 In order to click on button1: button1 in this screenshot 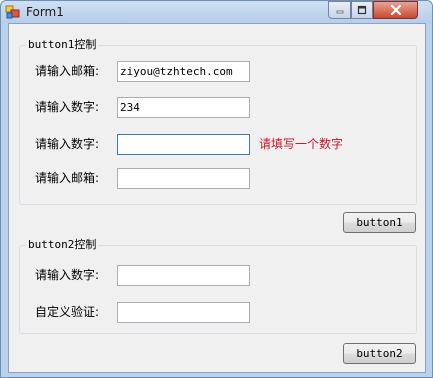, I will do `click(379, 222)`.